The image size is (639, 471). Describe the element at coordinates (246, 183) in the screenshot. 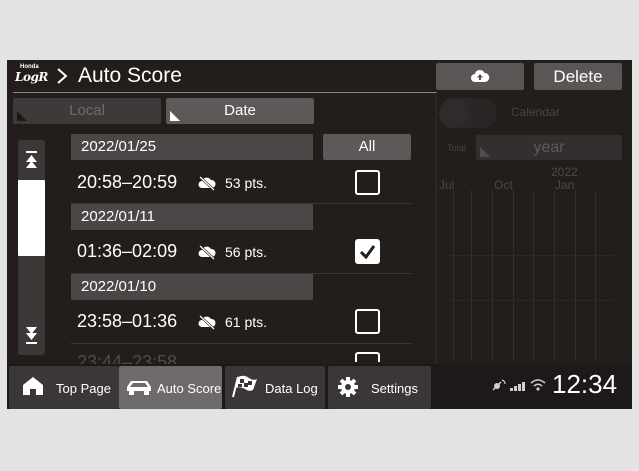

I see `session-points: 53 pts.` at that location.